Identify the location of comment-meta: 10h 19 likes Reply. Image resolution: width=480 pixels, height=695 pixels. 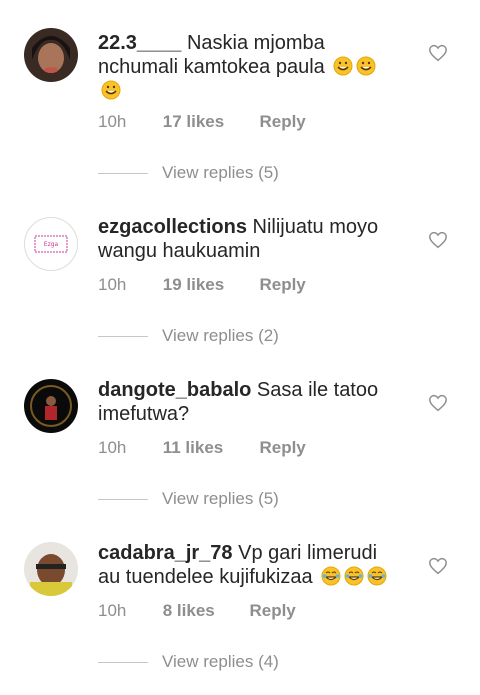
(202, 285).